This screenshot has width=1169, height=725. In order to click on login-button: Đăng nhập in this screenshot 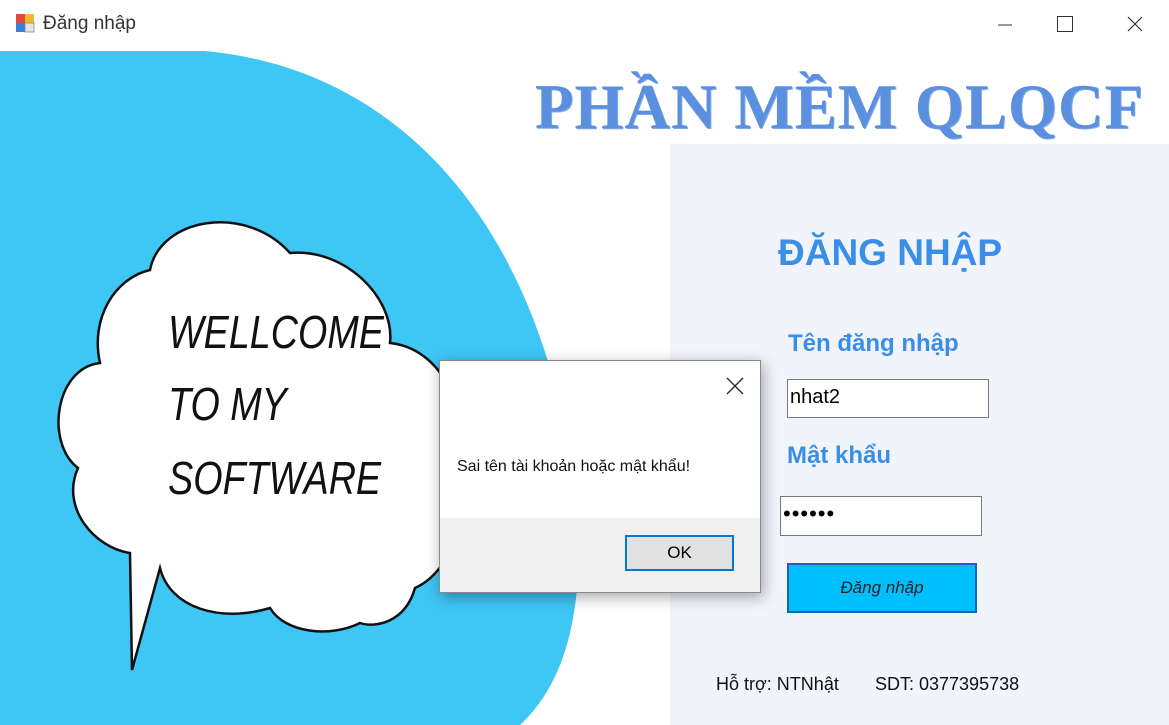, I will do `click(882, 588)`.